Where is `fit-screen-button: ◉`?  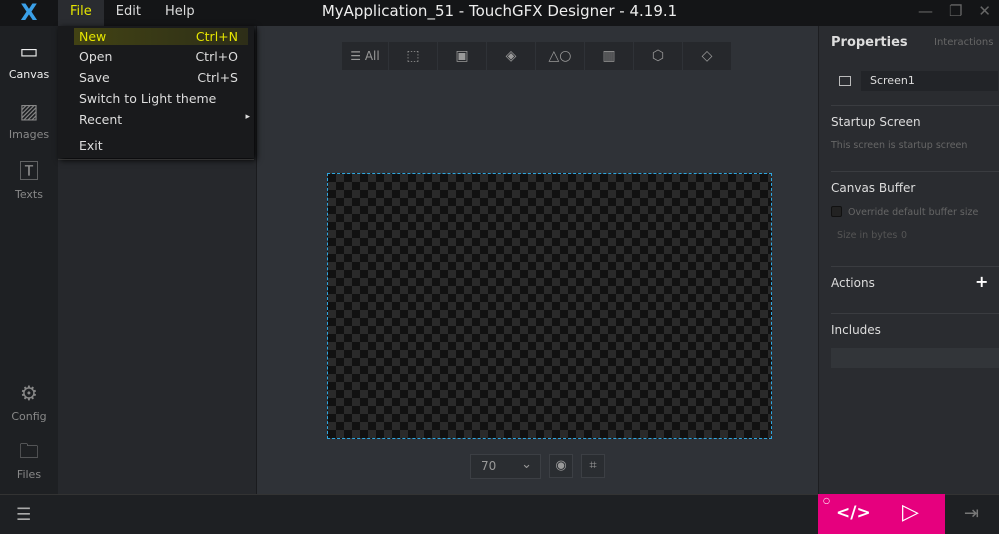
fit-screen-button: ◉ is located at coordinates (561, 466).